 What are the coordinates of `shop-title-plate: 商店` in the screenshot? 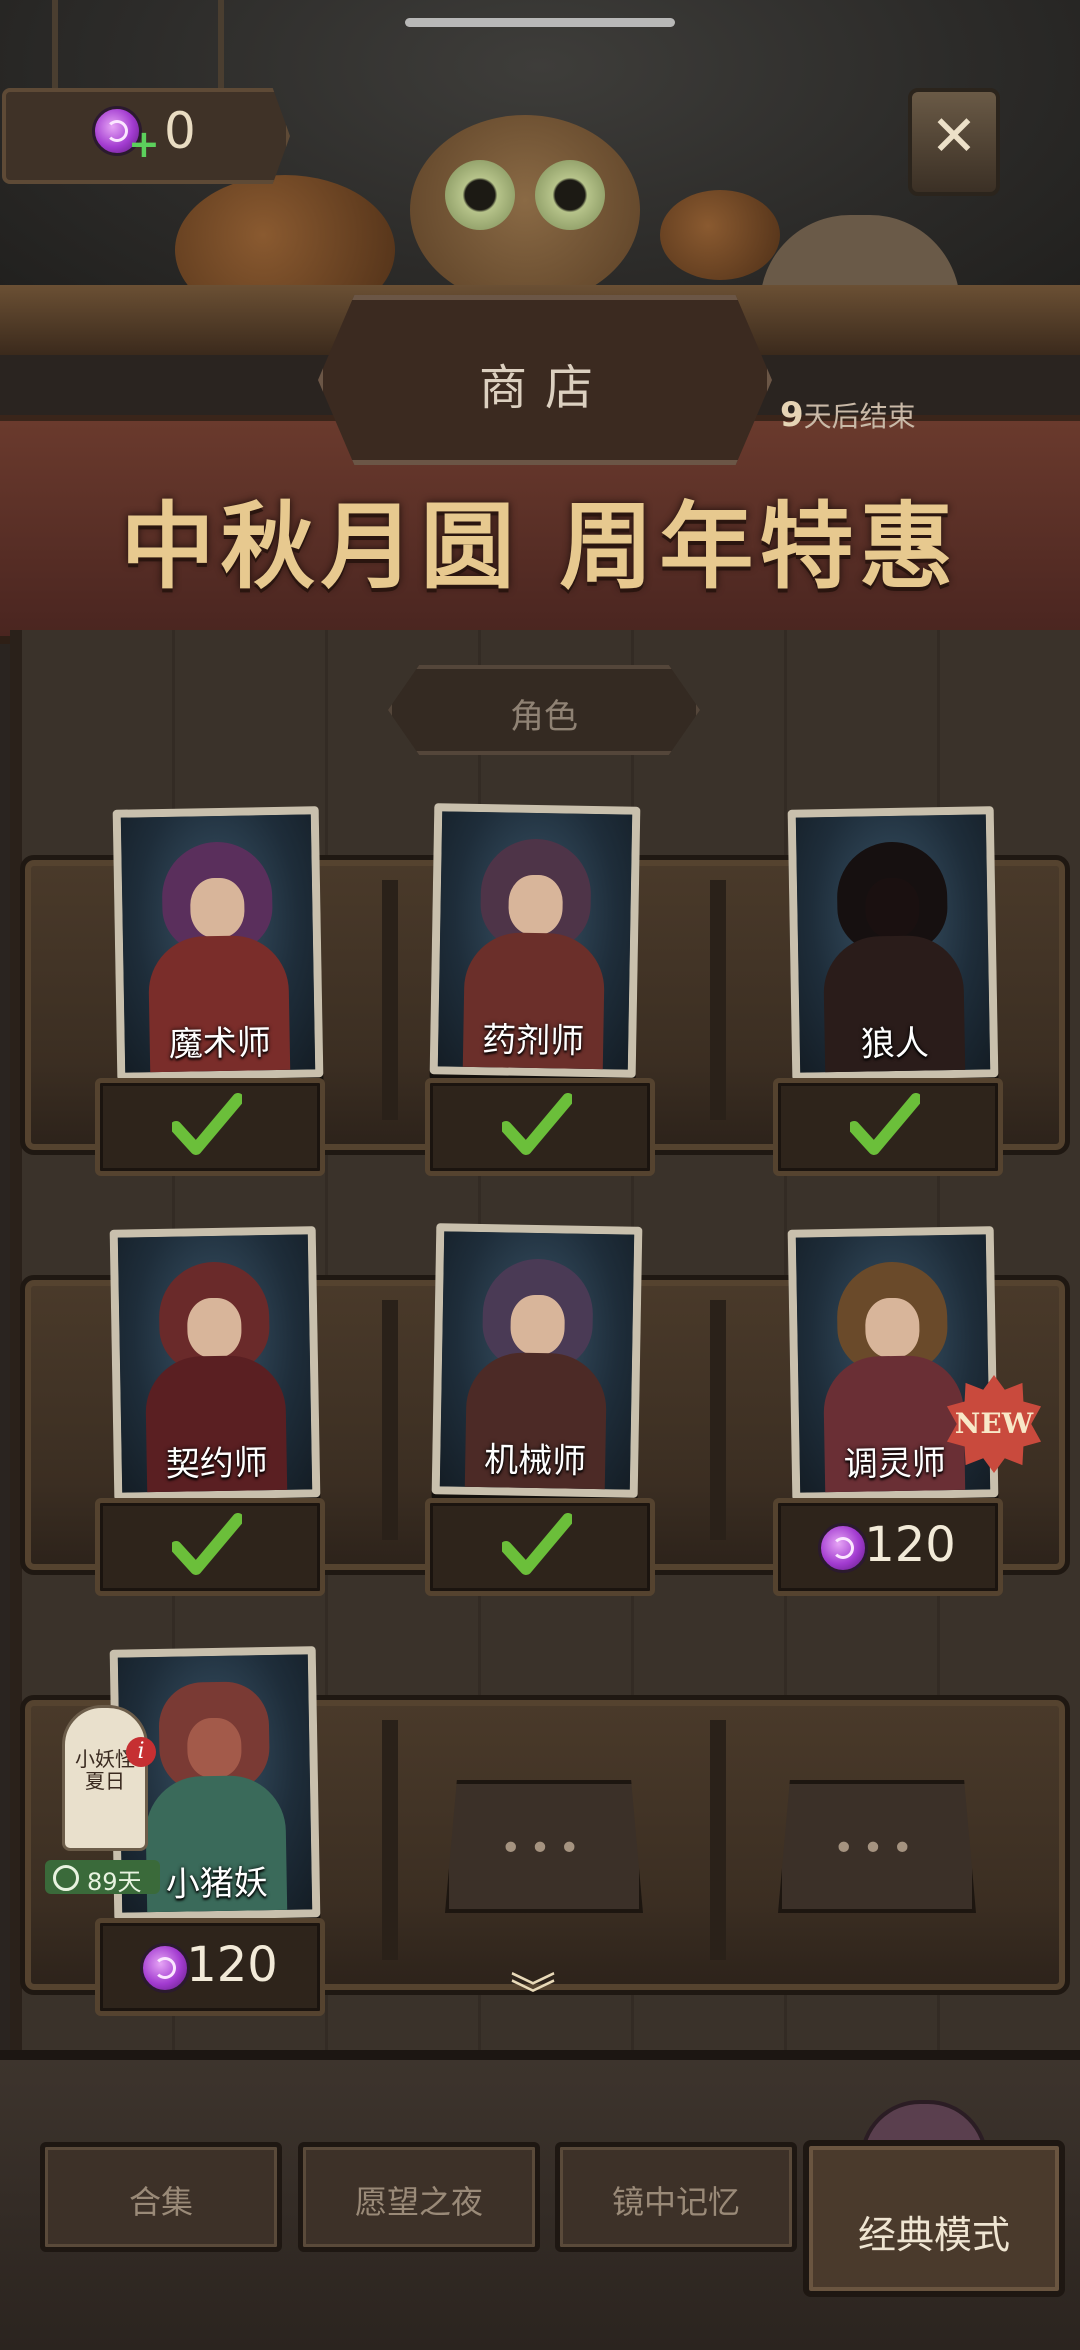 It's located at (545, 380).